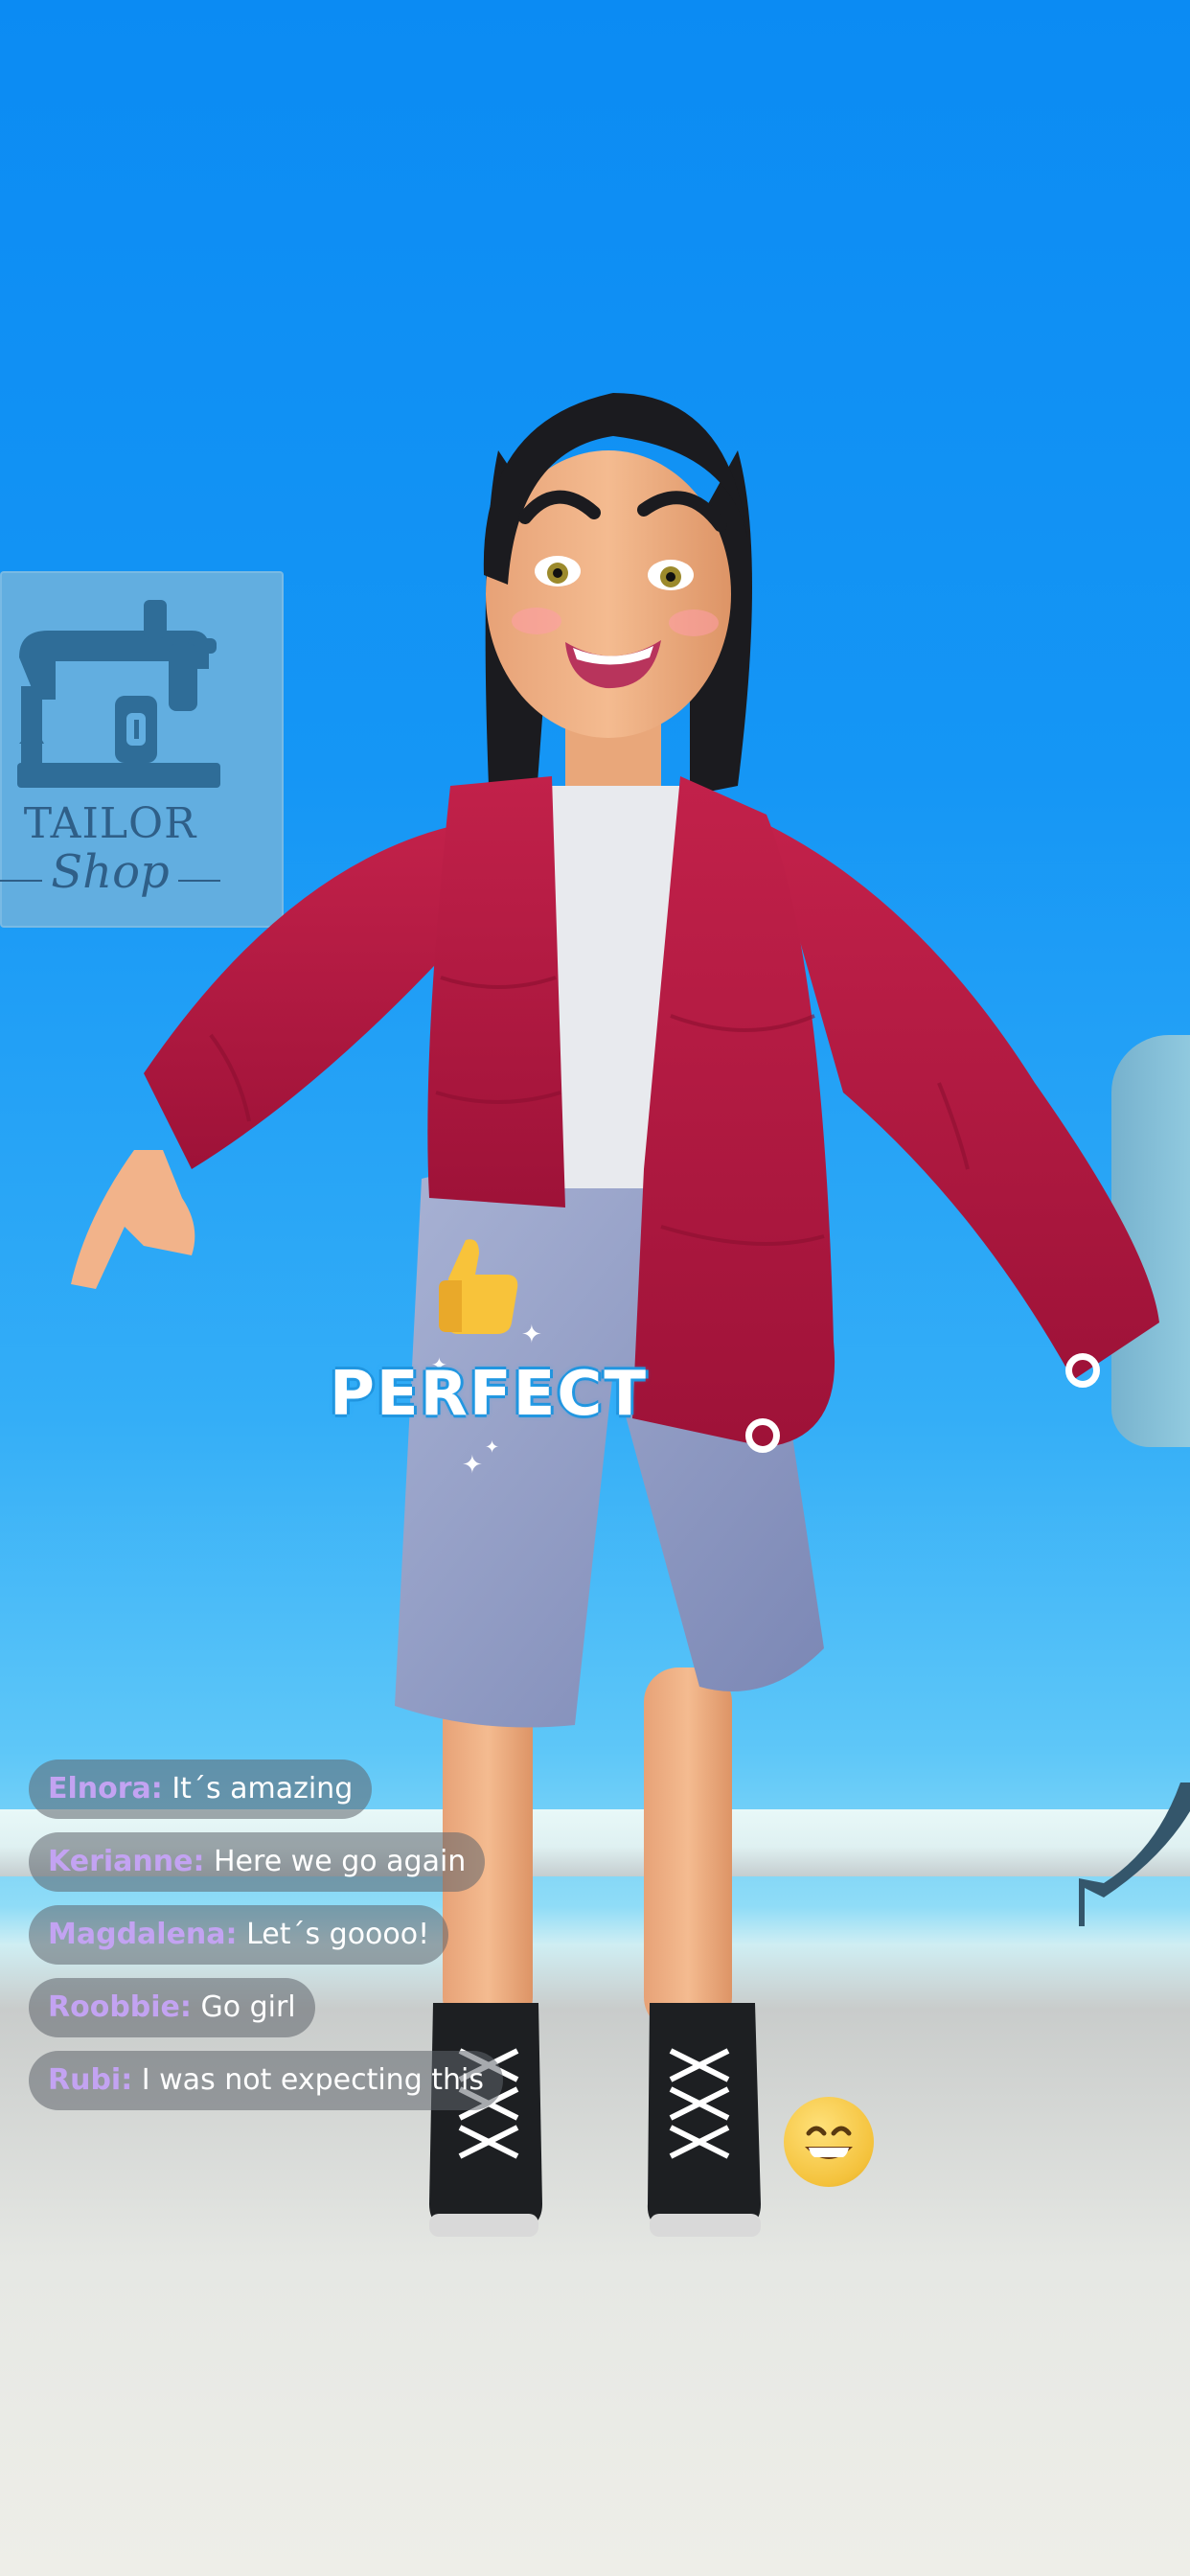  I want to click on chat-username: Kerianne:, so click(127, 1861).